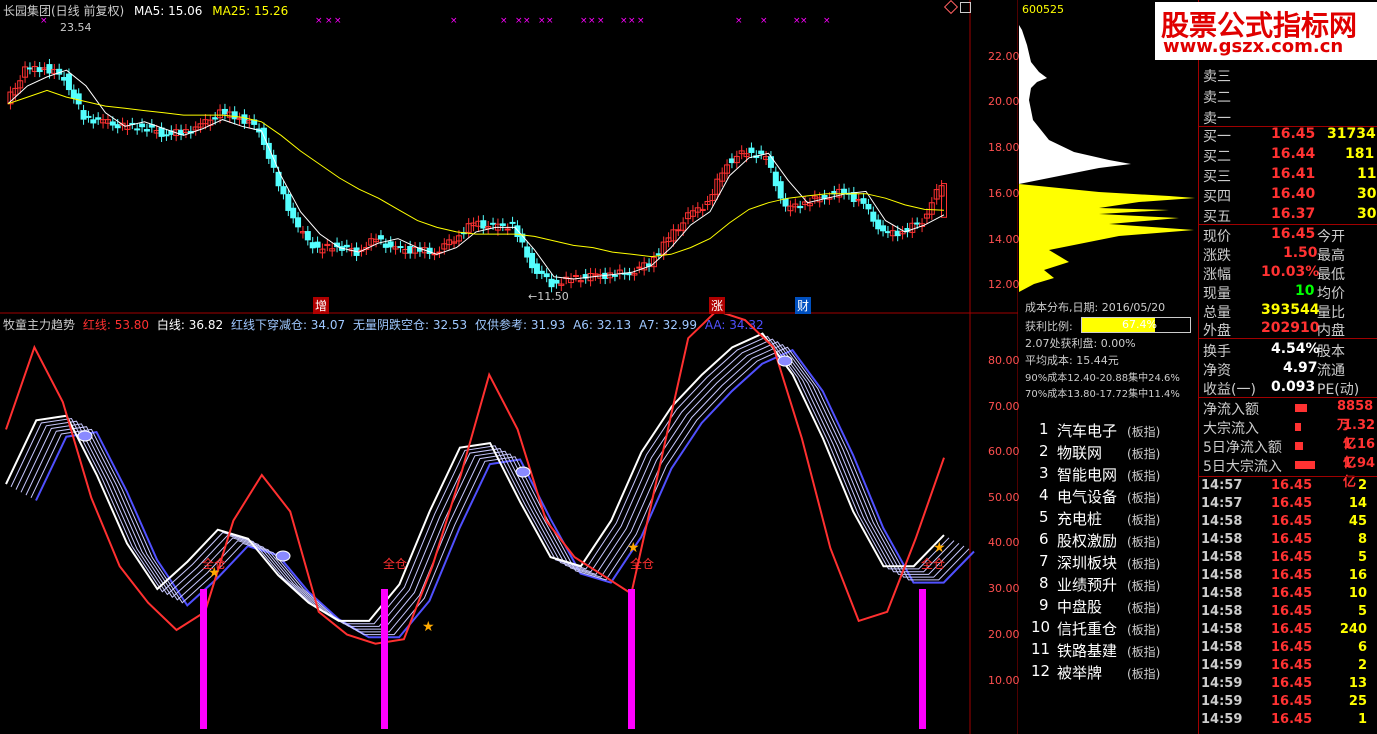  What do you see at coordinates (1108, 475) in the screenshot?
I see `sector-item: 3 智能电网 (板指)` at bounding box center [1108, 475].